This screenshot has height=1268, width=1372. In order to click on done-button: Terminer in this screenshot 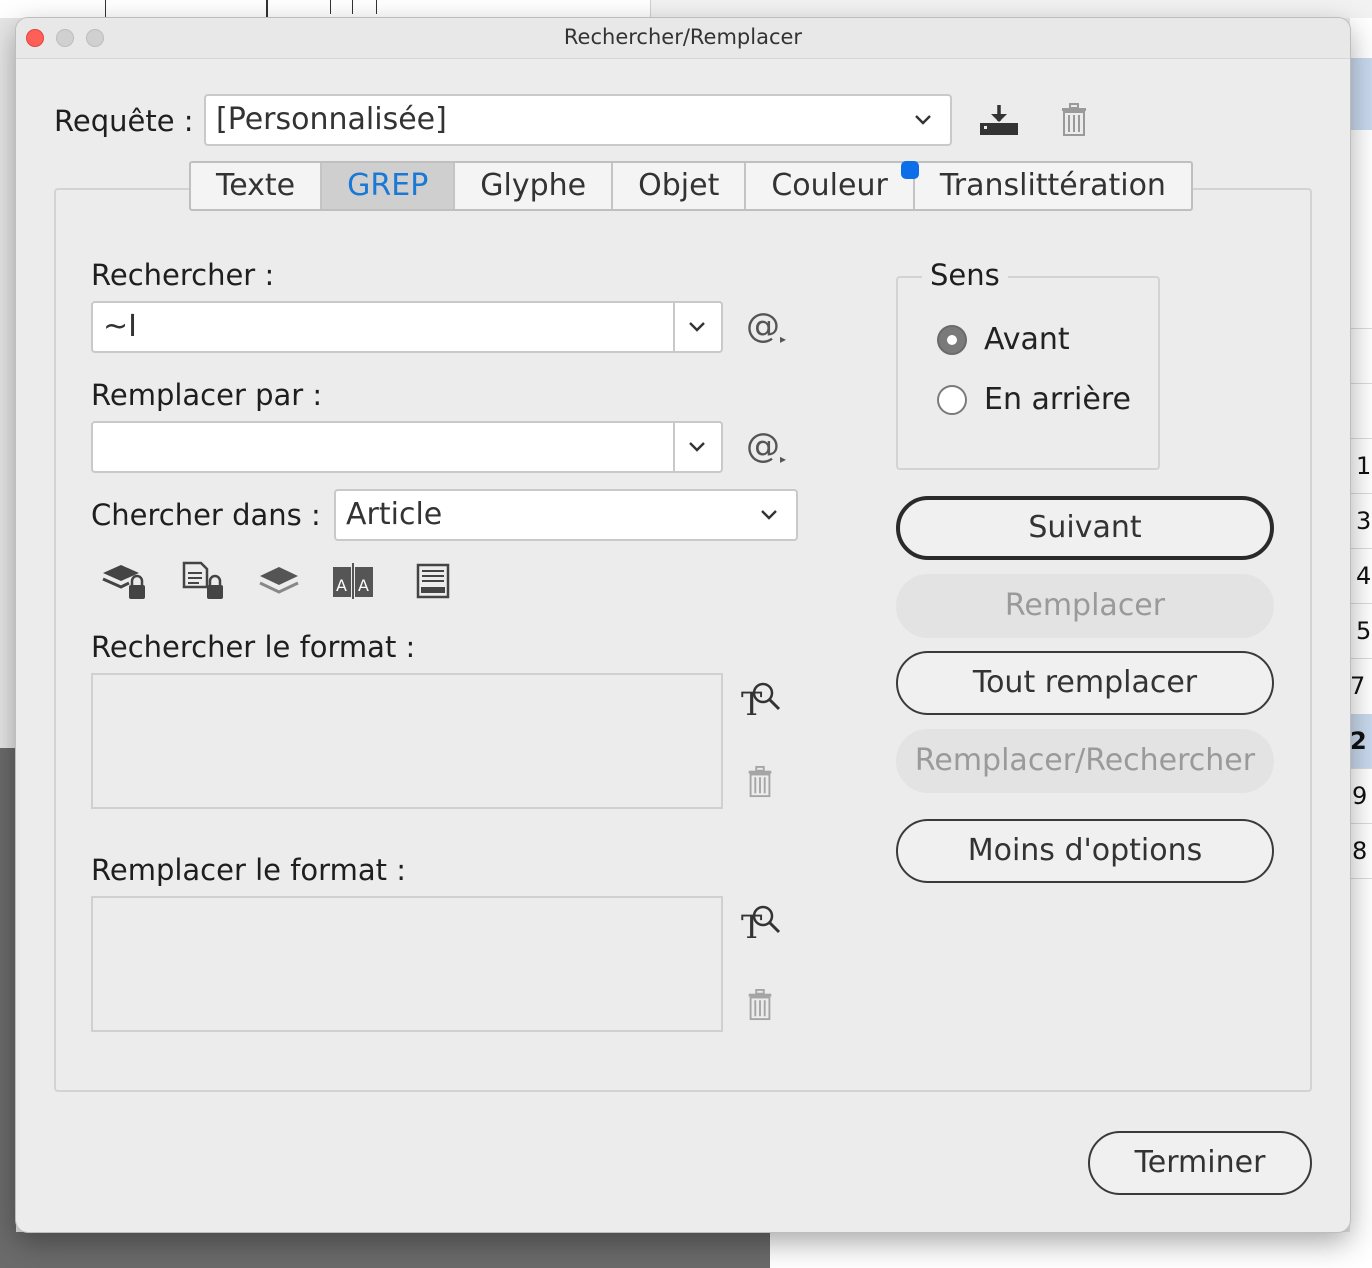, I will do `click(1200, 1163)`.